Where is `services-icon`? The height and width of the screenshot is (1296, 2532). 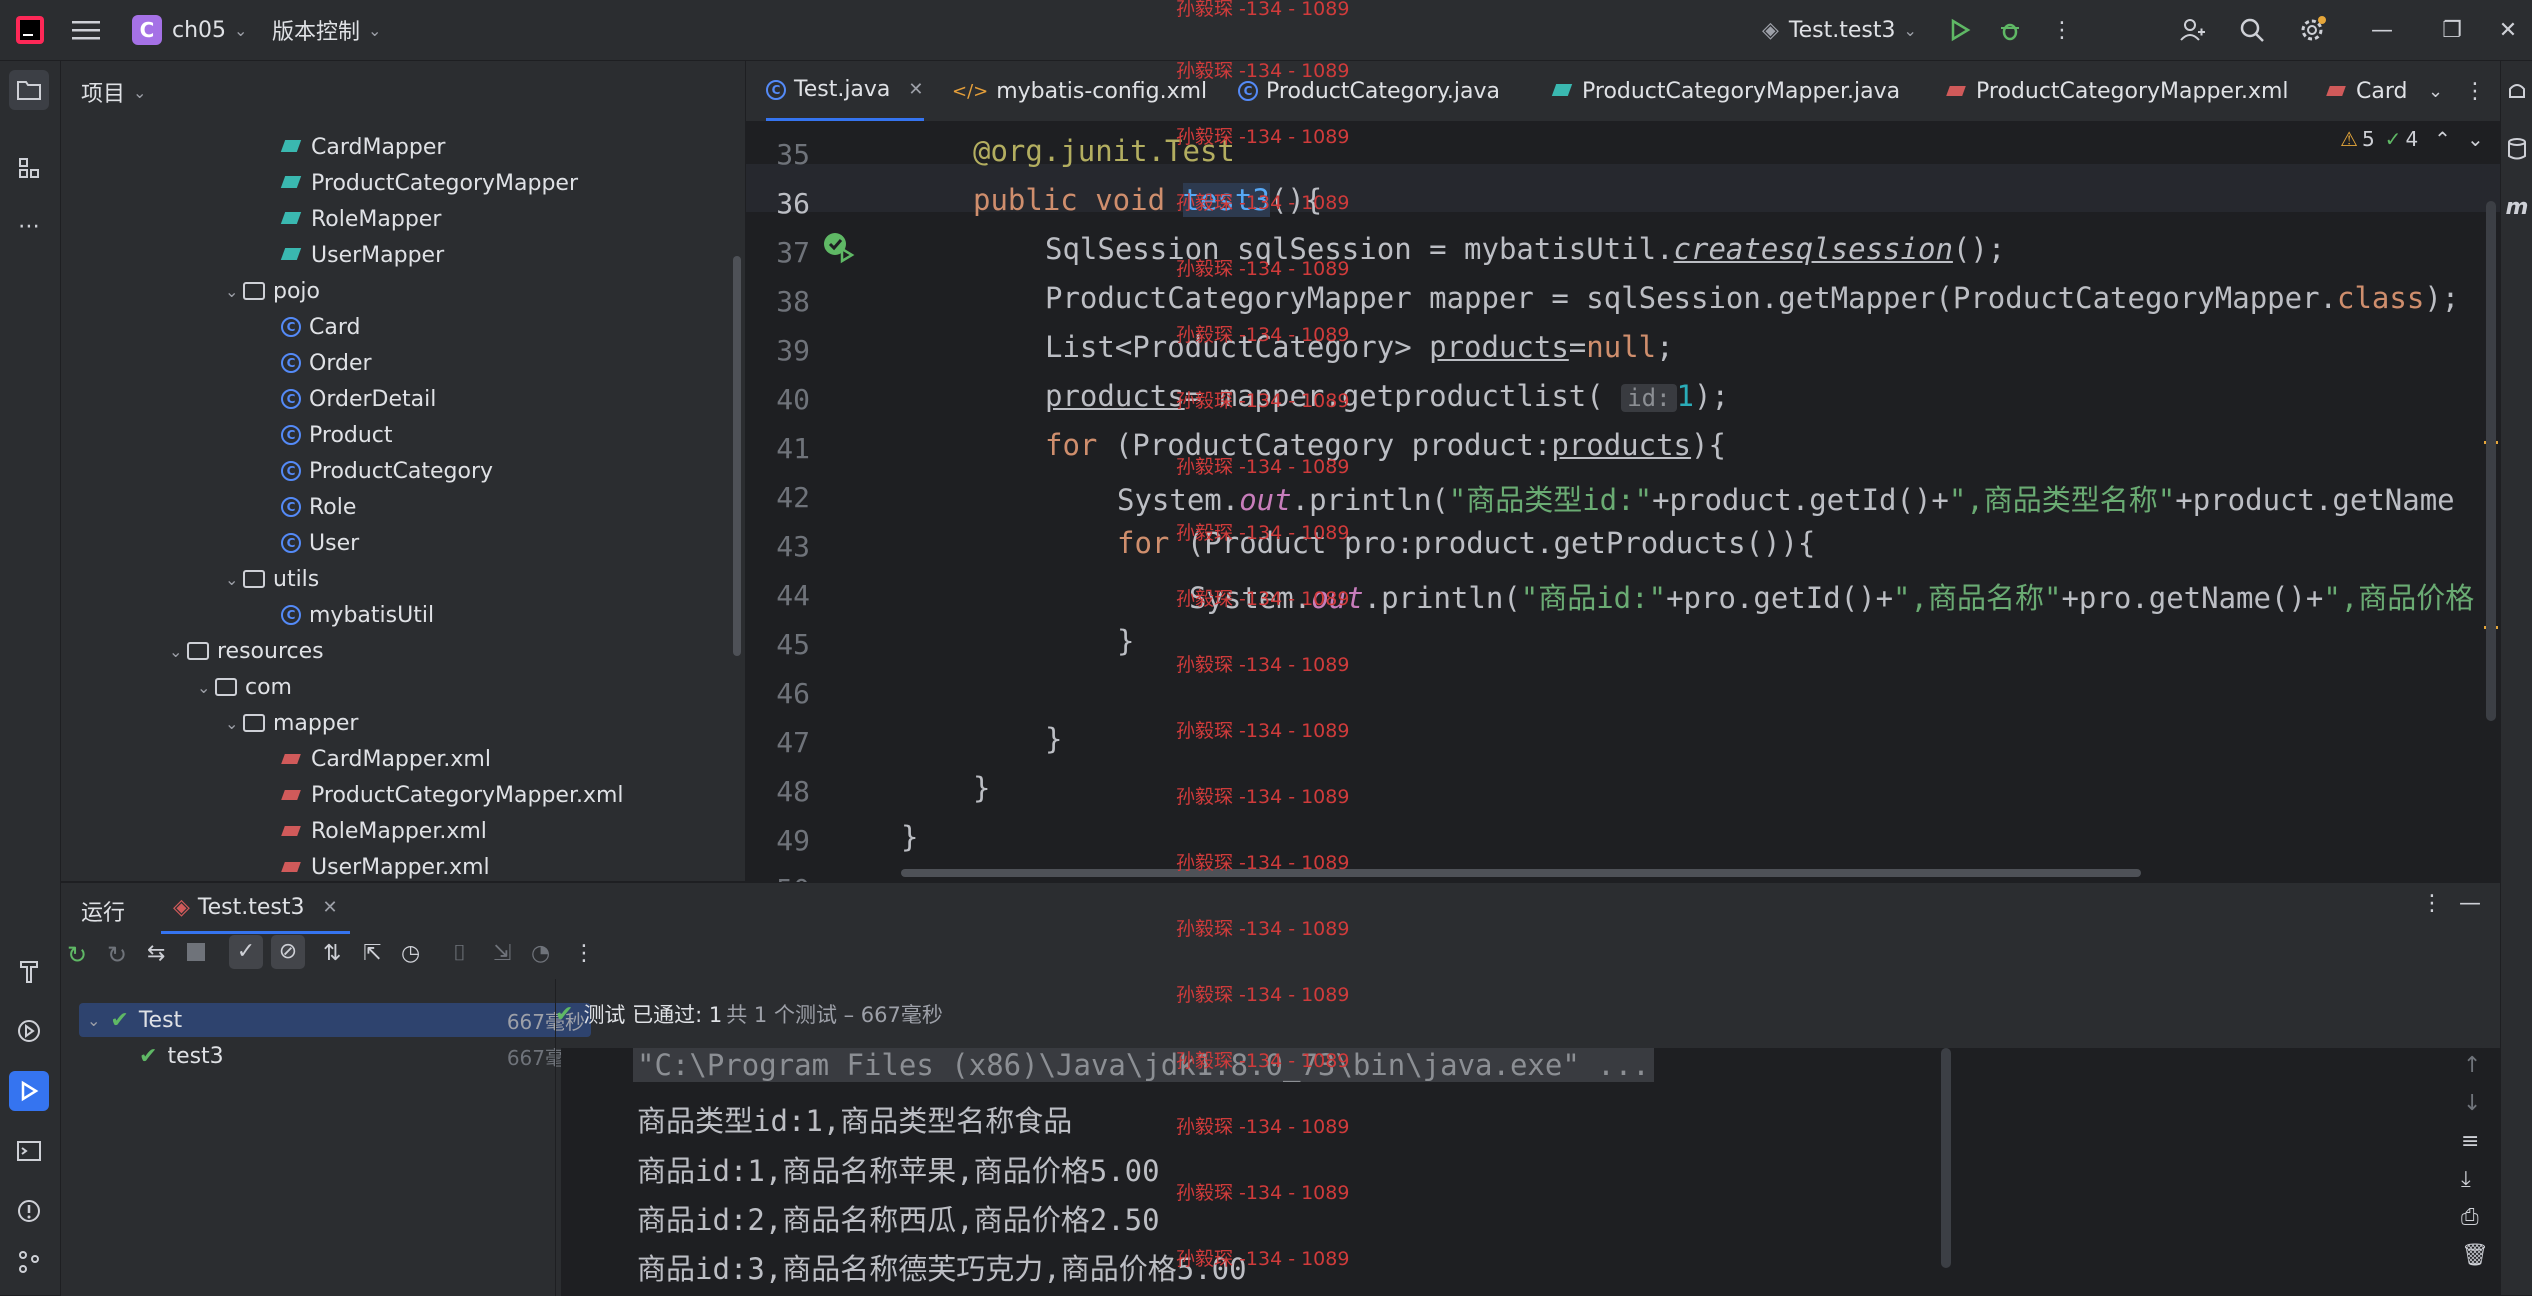 services-icon is located at coordinates (29, 1031).